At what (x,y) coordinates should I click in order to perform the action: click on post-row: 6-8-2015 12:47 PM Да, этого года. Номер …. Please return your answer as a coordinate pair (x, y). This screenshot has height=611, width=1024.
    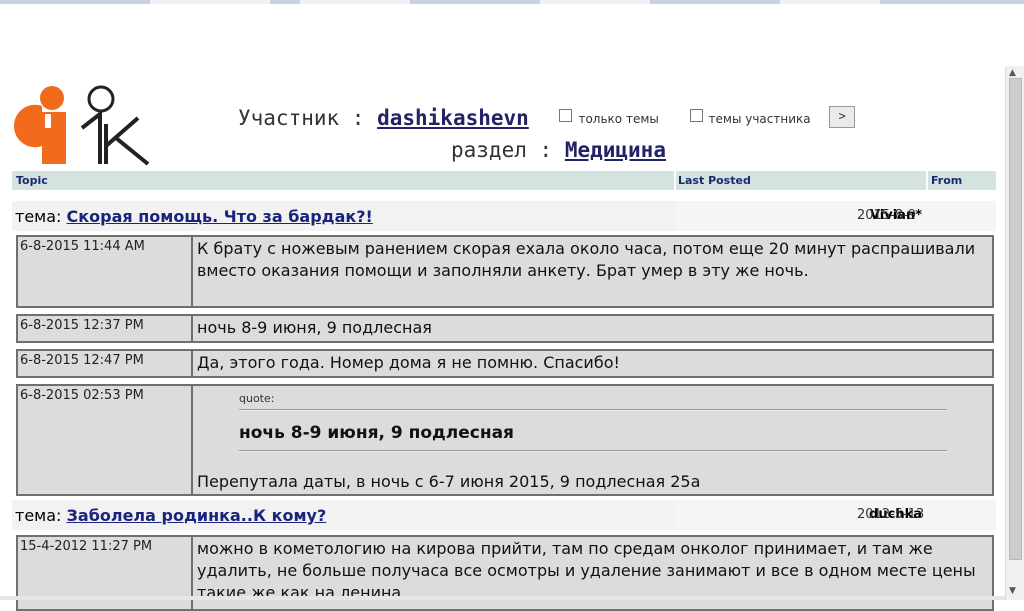
    Looking at the image, I should click on (505, 363).